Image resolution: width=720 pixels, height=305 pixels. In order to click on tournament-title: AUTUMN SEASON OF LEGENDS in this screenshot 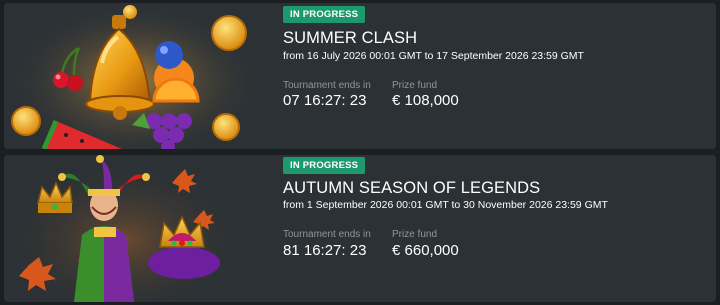, I will do `click(411, 188)`.